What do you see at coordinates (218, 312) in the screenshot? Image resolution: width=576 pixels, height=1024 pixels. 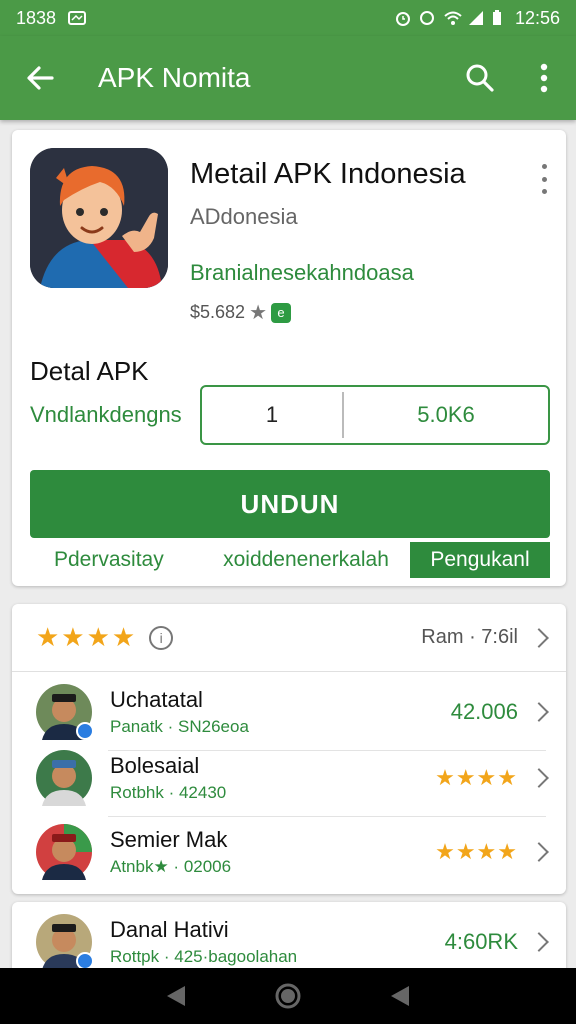 I see `app-price: $5.682` at bounding box center [218, 312].